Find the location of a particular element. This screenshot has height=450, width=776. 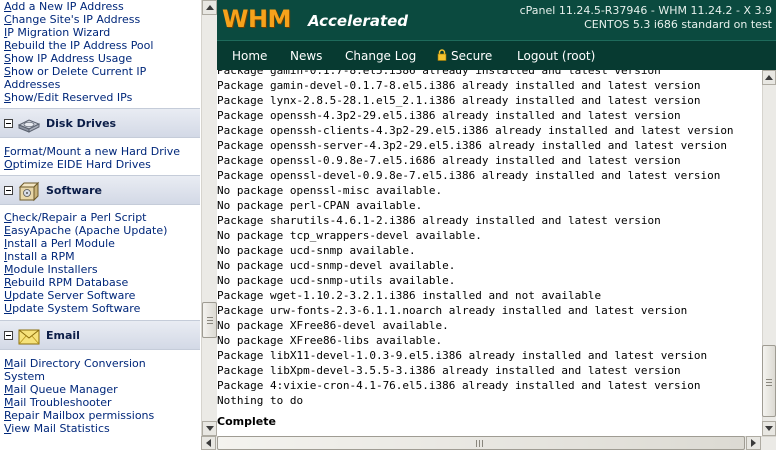

sidebar-link-format-mount-drive: Format/Mount a new Hard Drive is located at coordinates (92, 151).